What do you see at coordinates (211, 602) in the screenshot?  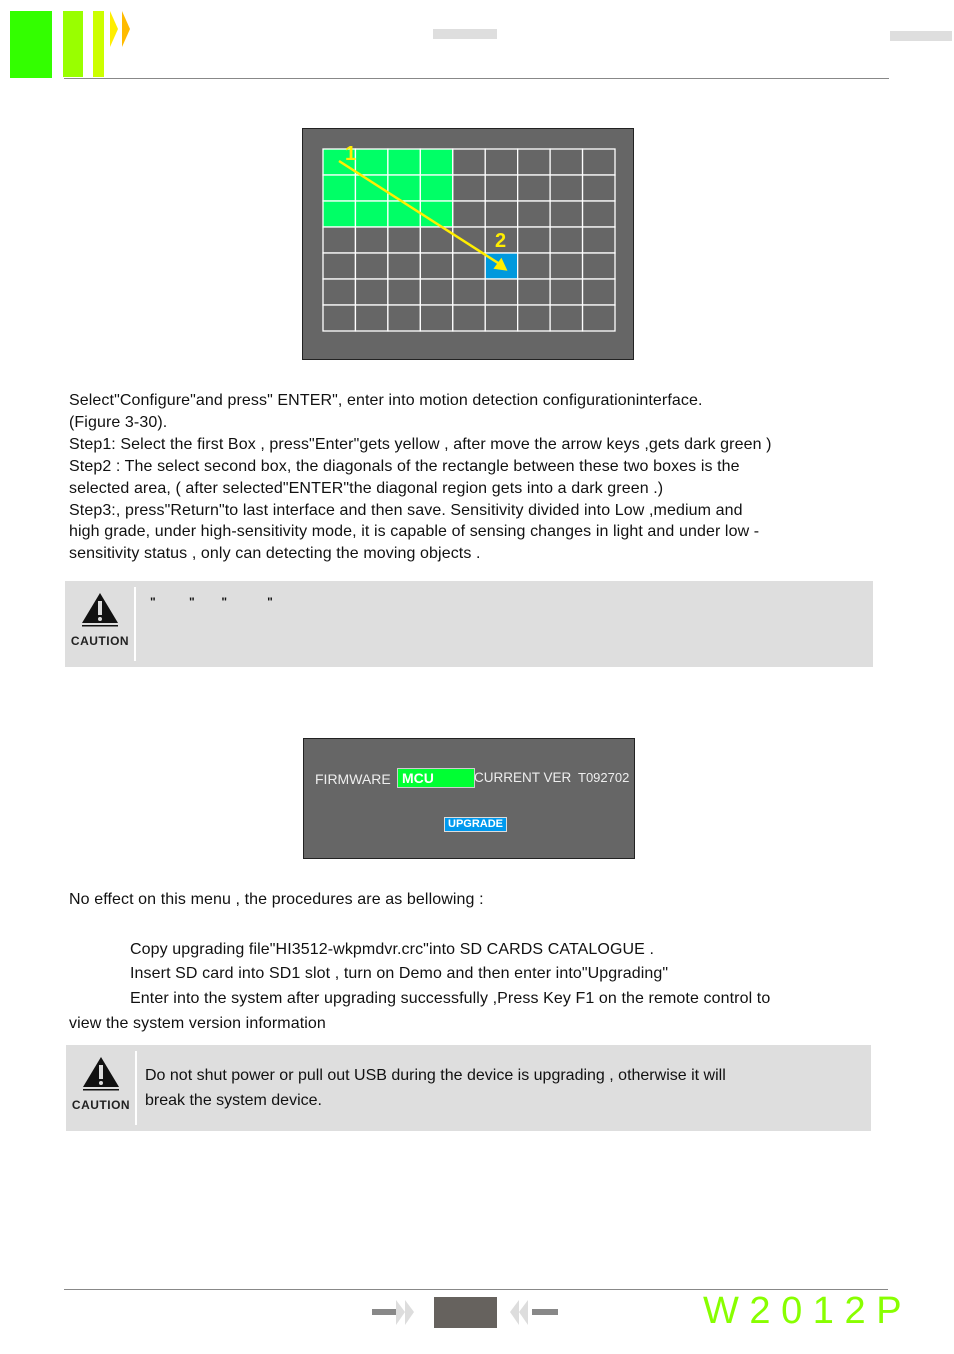 I see `caution-text: " " " "` at bounding box center [211, 602].